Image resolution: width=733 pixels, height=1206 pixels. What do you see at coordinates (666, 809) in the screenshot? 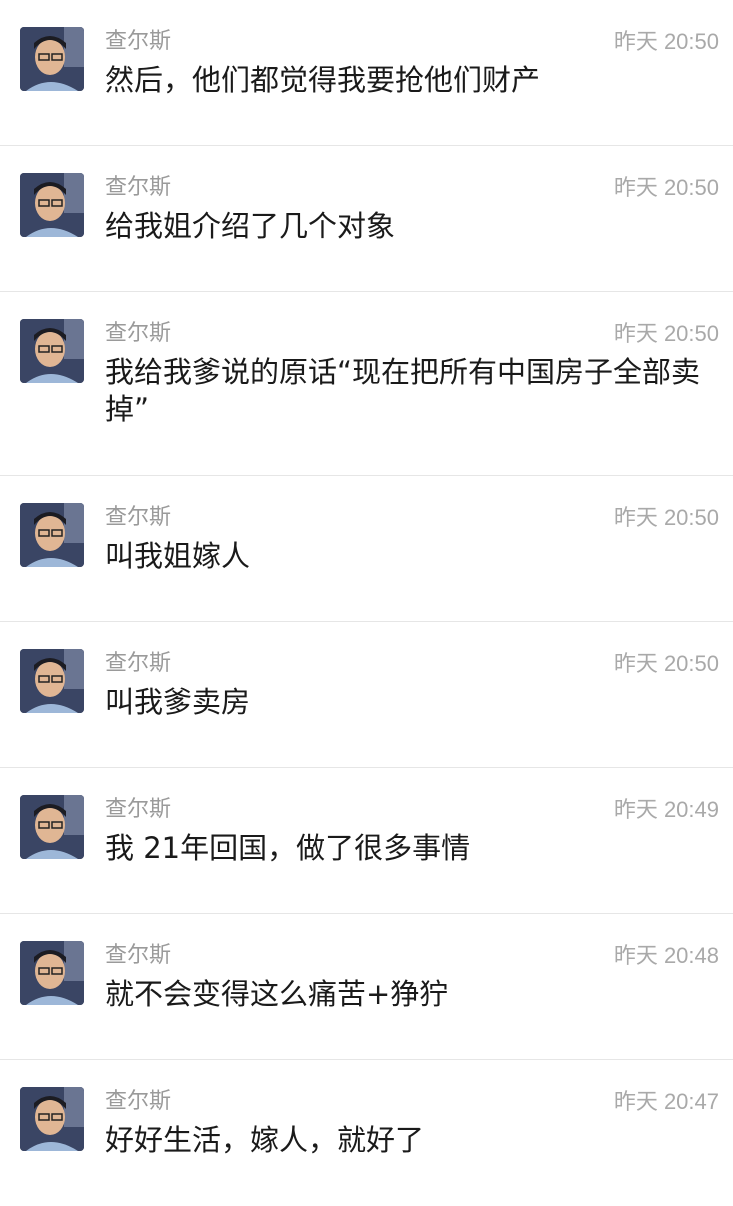
I see `message-time: 昨天 20:49` at bounding box center [666, 809].